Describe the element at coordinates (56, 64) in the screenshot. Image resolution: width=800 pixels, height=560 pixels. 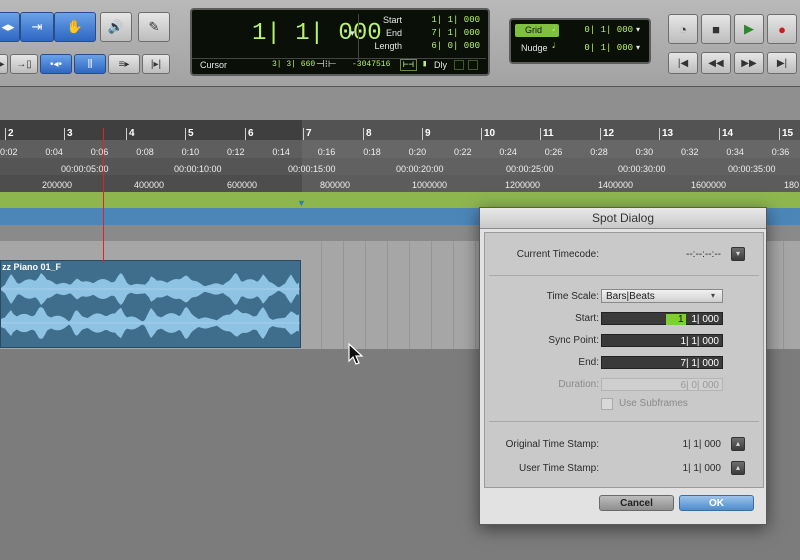
I see `spot-mode-icon: •◂•` at that location.